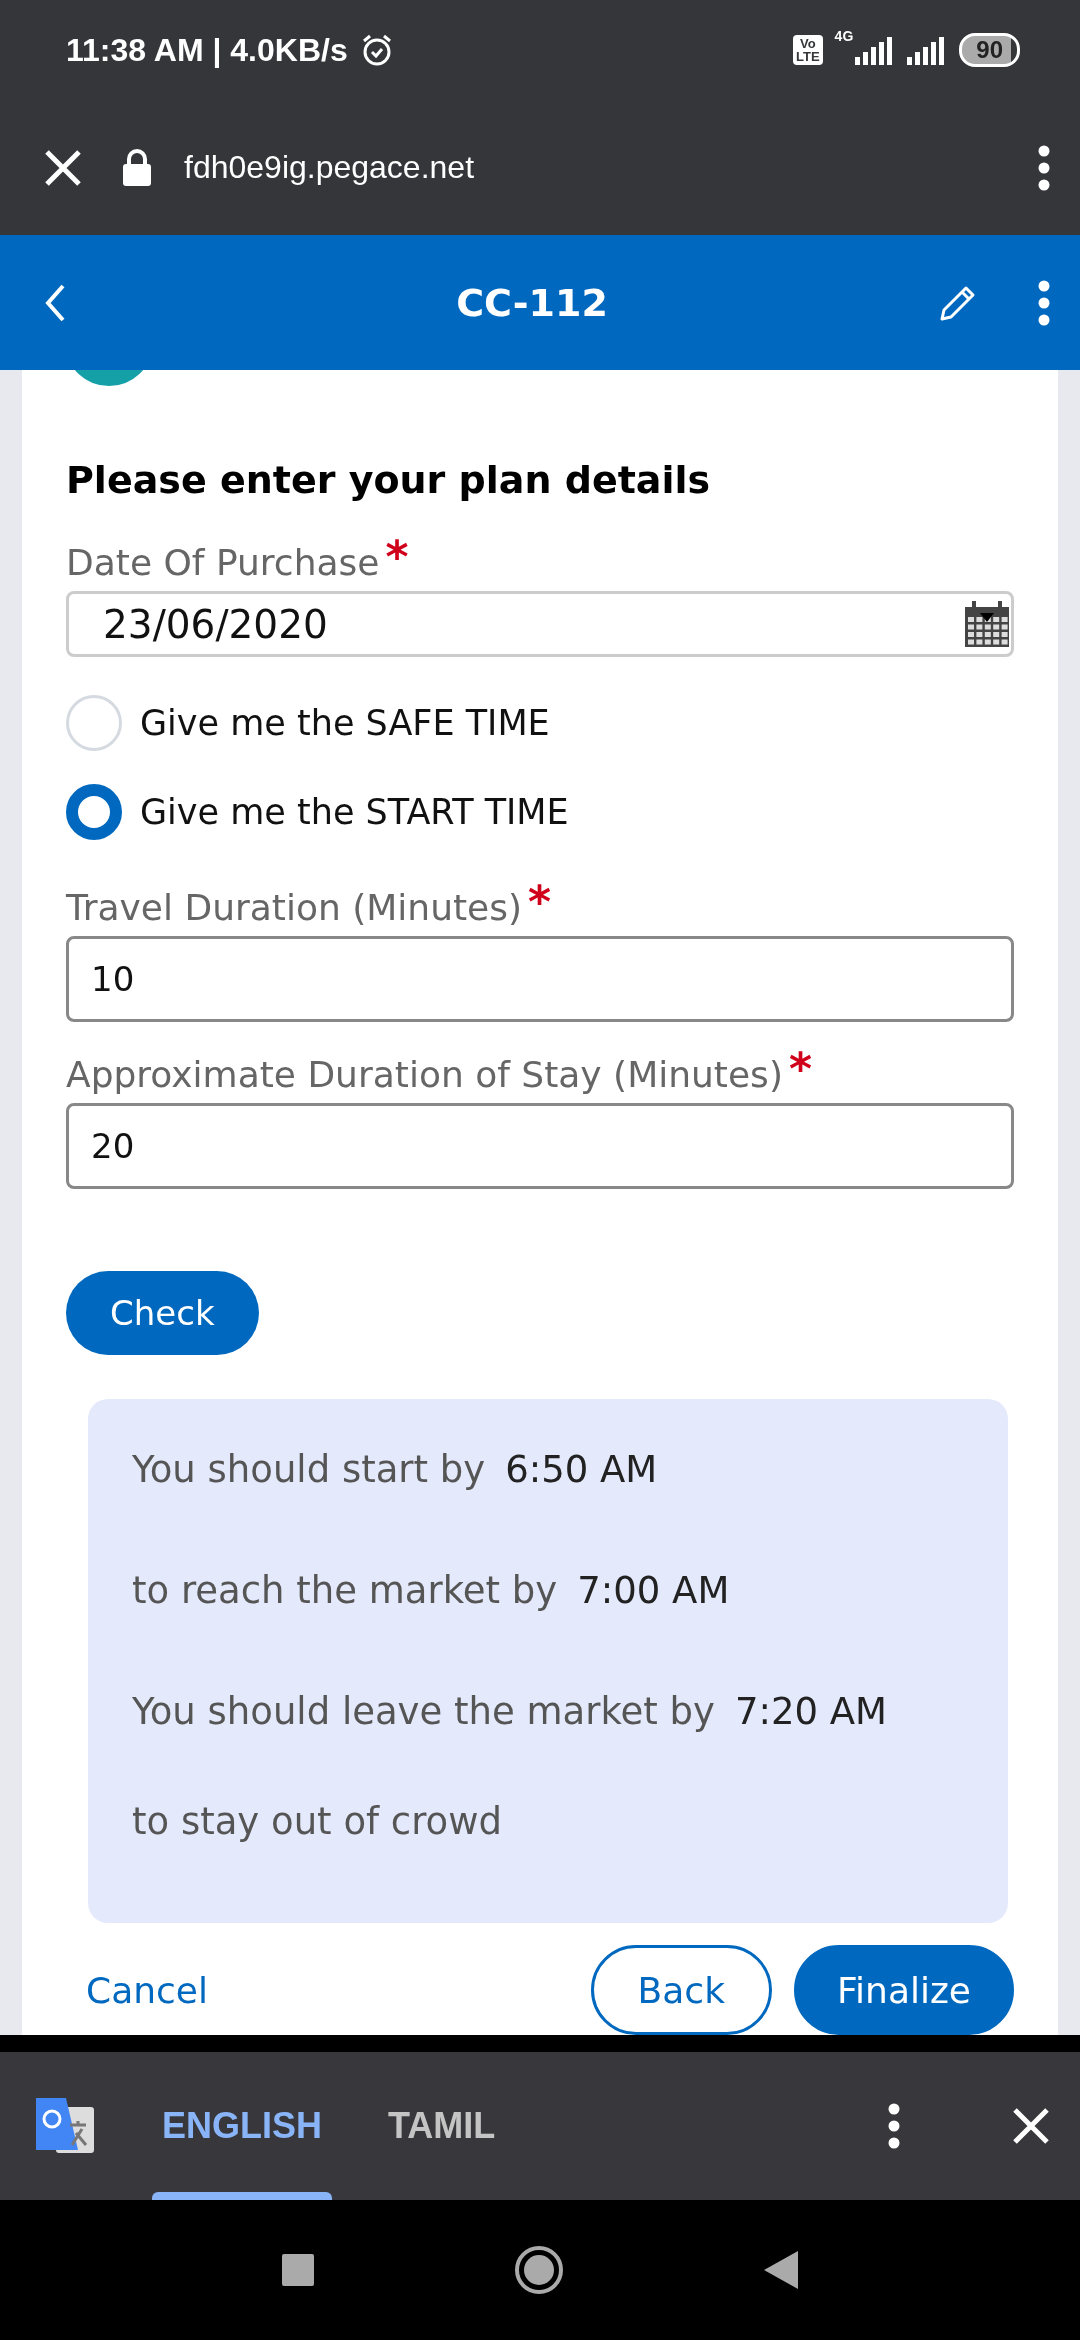 Image resolution: width=1080 pixels, height=2340 pixels. What do you see at coordinates (987, 624) in the screenshot?
I see `calendar-icon` at bounding box center [987, 624].